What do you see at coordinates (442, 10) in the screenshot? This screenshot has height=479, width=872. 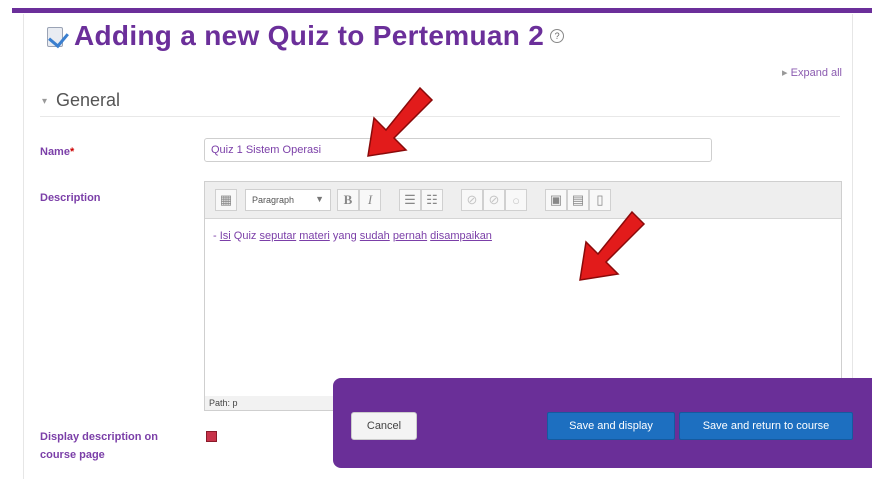 I see `top-accent-line` at bounding box center [442, 10].